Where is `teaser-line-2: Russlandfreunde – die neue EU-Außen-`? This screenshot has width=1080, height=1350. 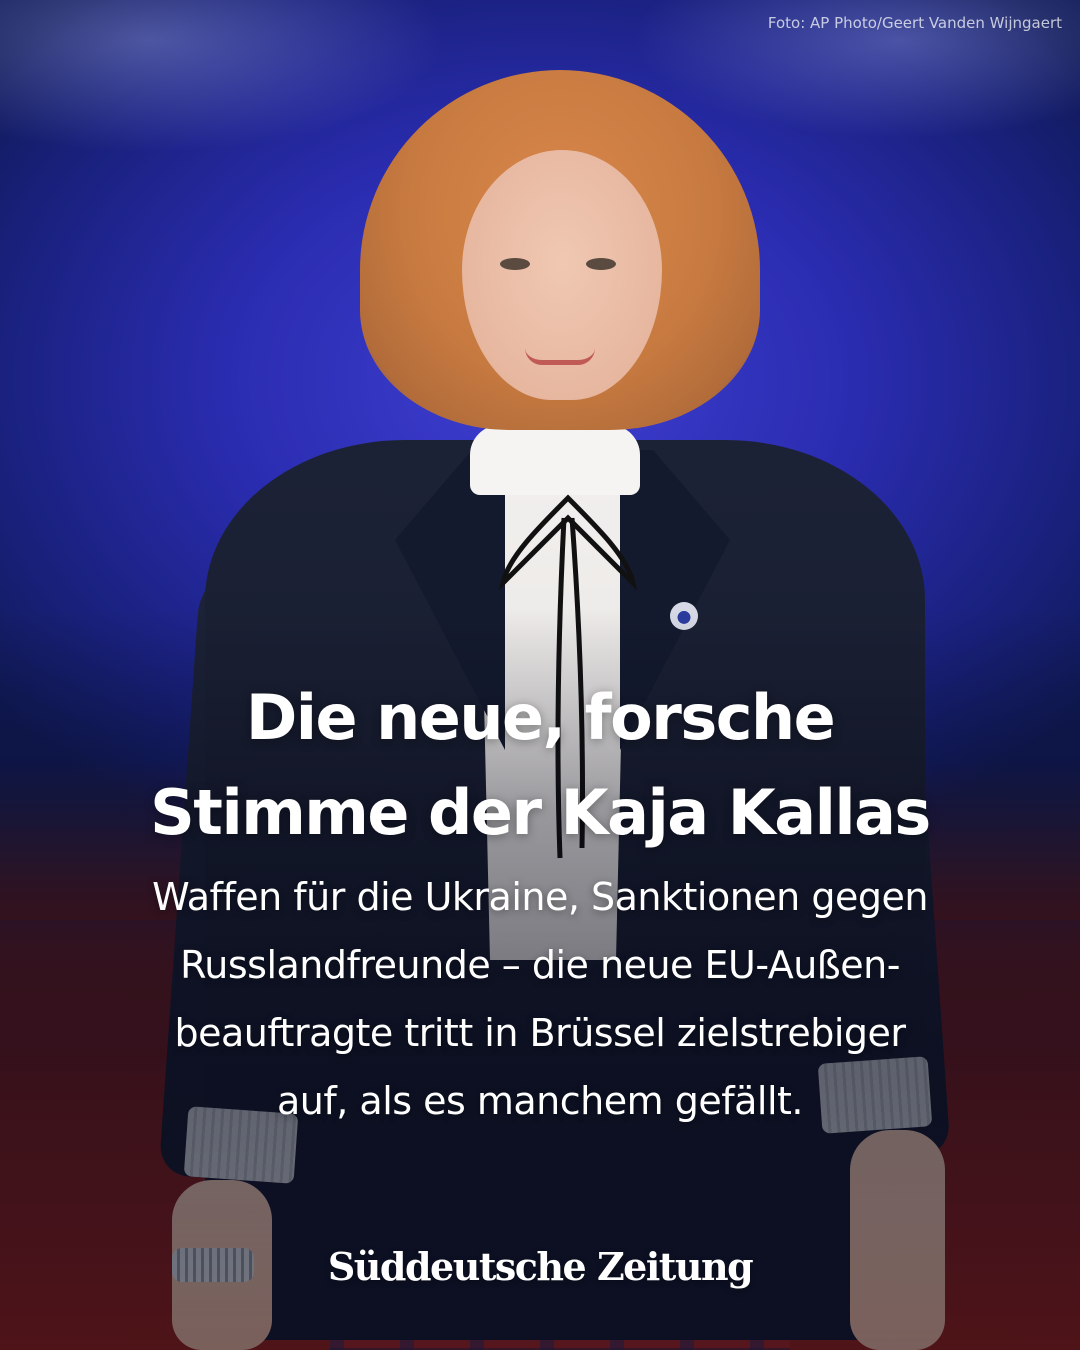 teaser-line-2: Russlandfreunde – die neue EU-Außen- is located at coordinates (540, 965).